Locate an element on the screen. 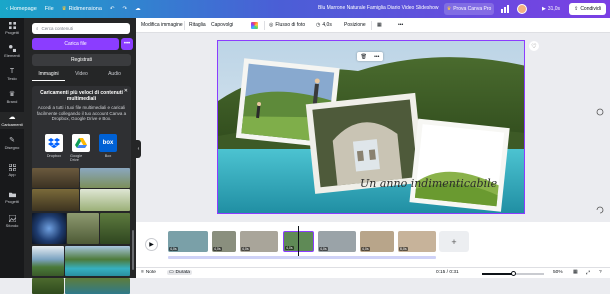  tab-video: Video is located at coordinates (81, 76).